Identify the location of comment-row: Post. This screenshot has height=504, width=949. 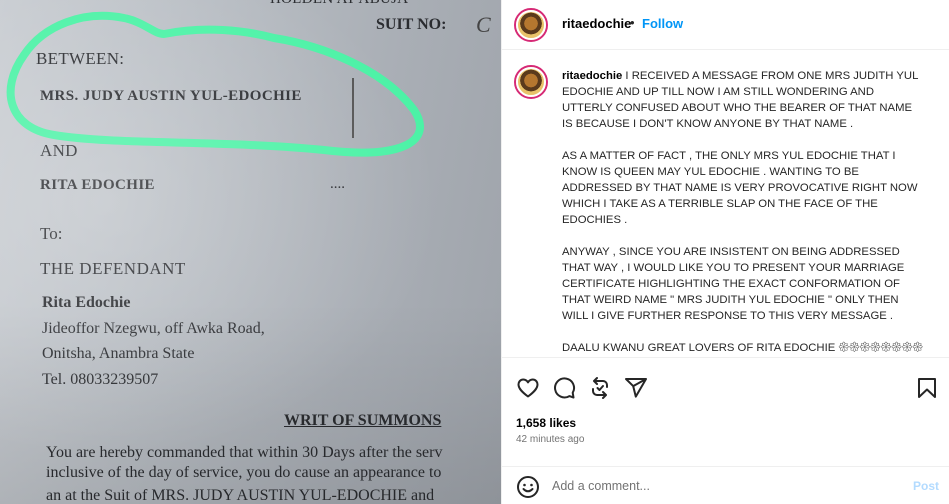
(725, 485).